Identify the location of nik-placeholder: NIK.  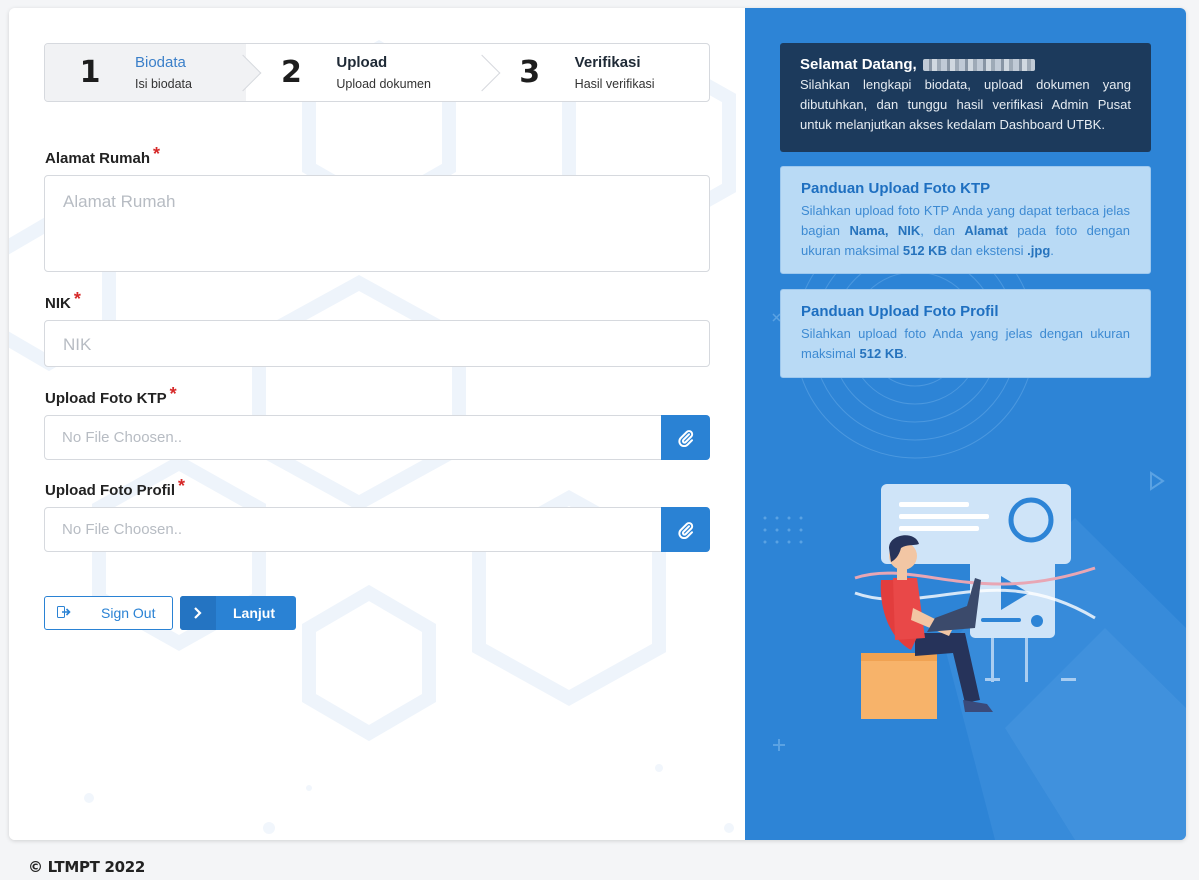
(77, 344).